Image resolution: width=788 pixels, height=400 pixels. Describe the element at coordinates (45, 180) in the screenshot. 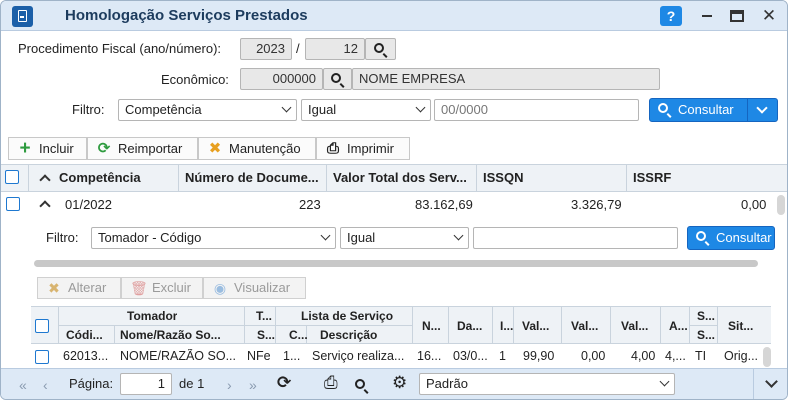

I see `chevron-up-icon` at that location.